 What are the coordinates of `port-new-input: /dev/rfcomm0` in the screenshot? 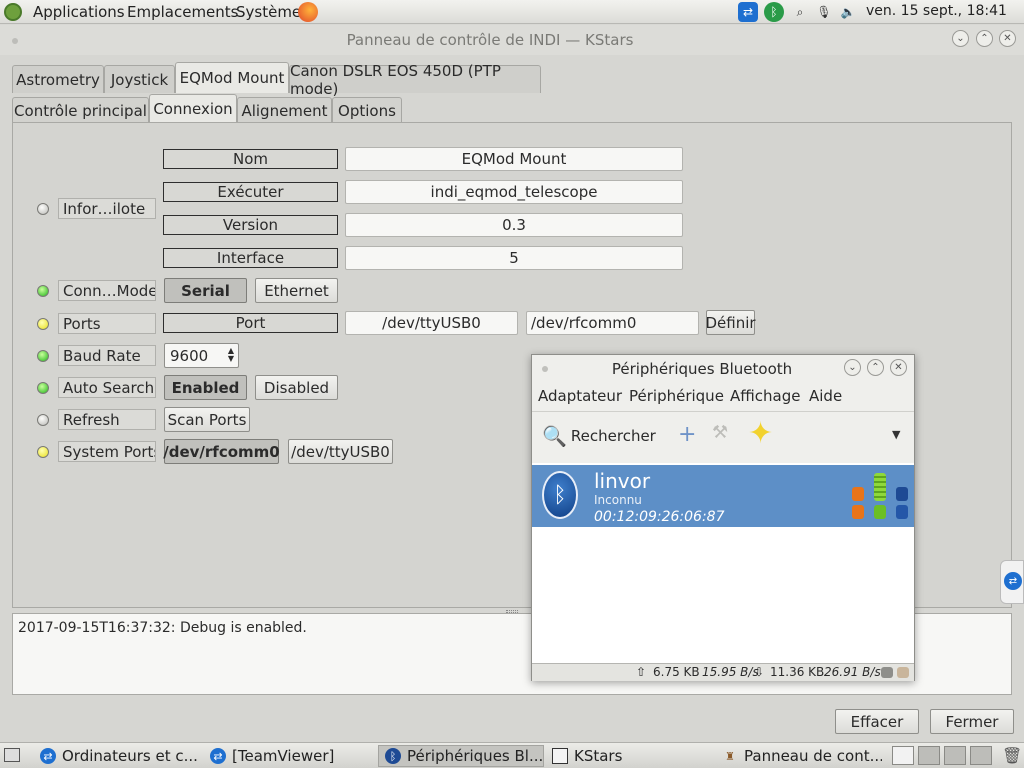 It's located at (612, 323).